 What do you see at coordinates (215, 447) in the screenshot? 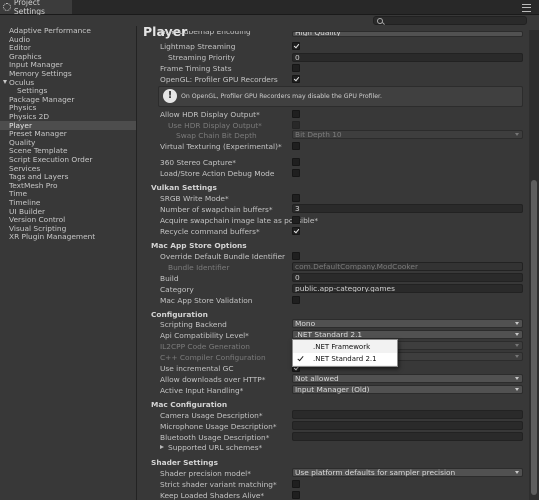
I see `supported-url-foldout: Supported URL schemes*` at bounding box center [215, 447].